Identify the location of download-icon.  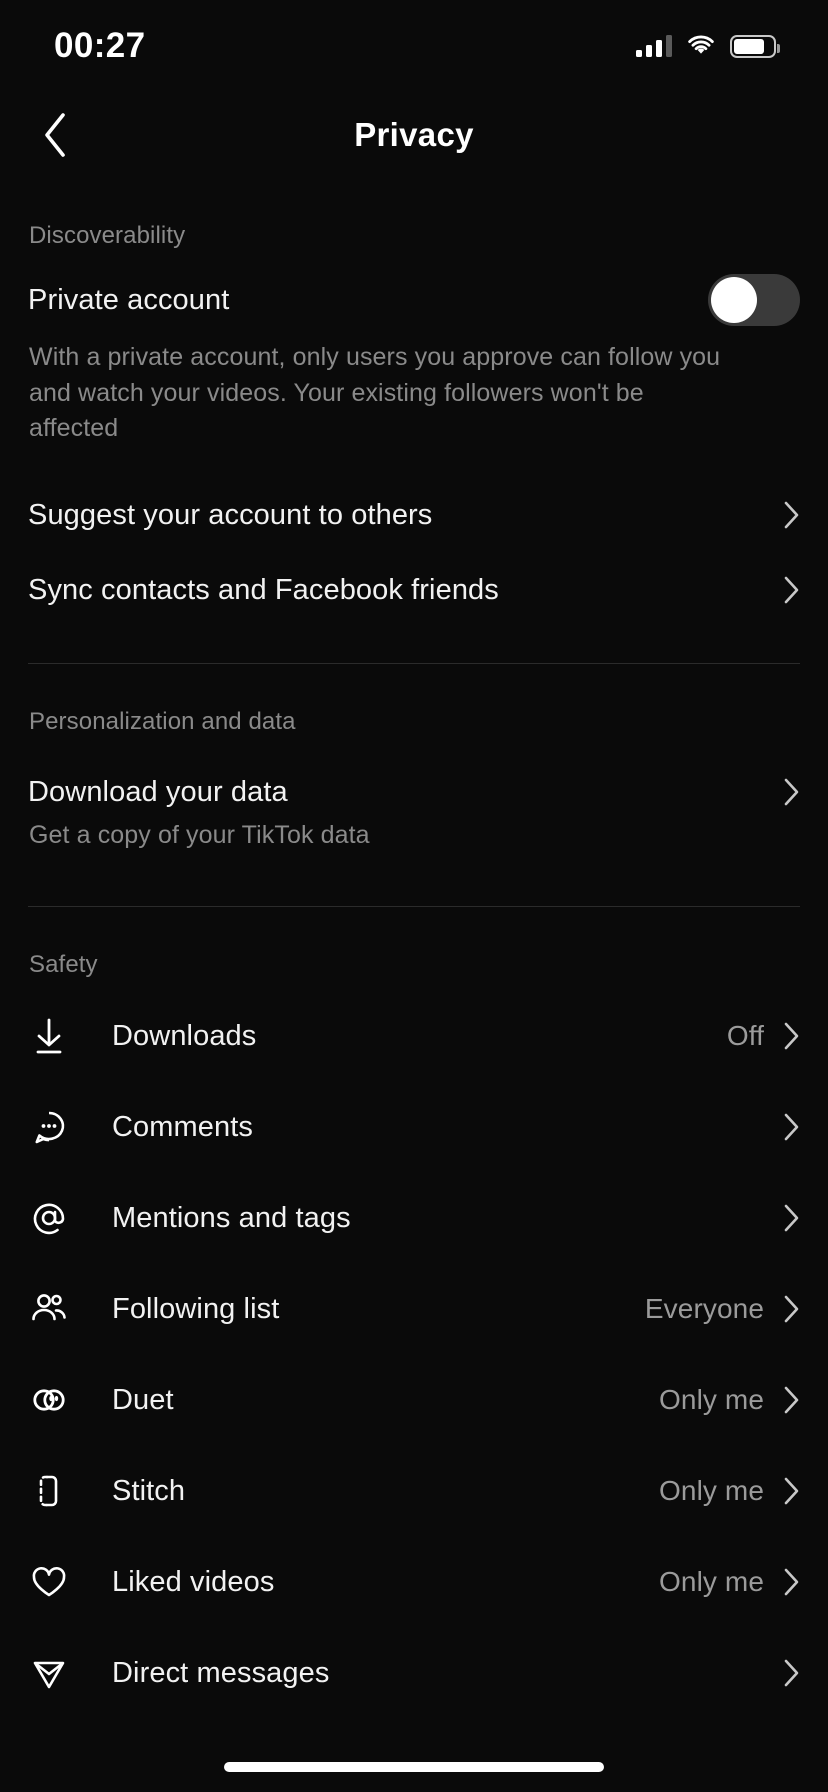
(56, 1036).